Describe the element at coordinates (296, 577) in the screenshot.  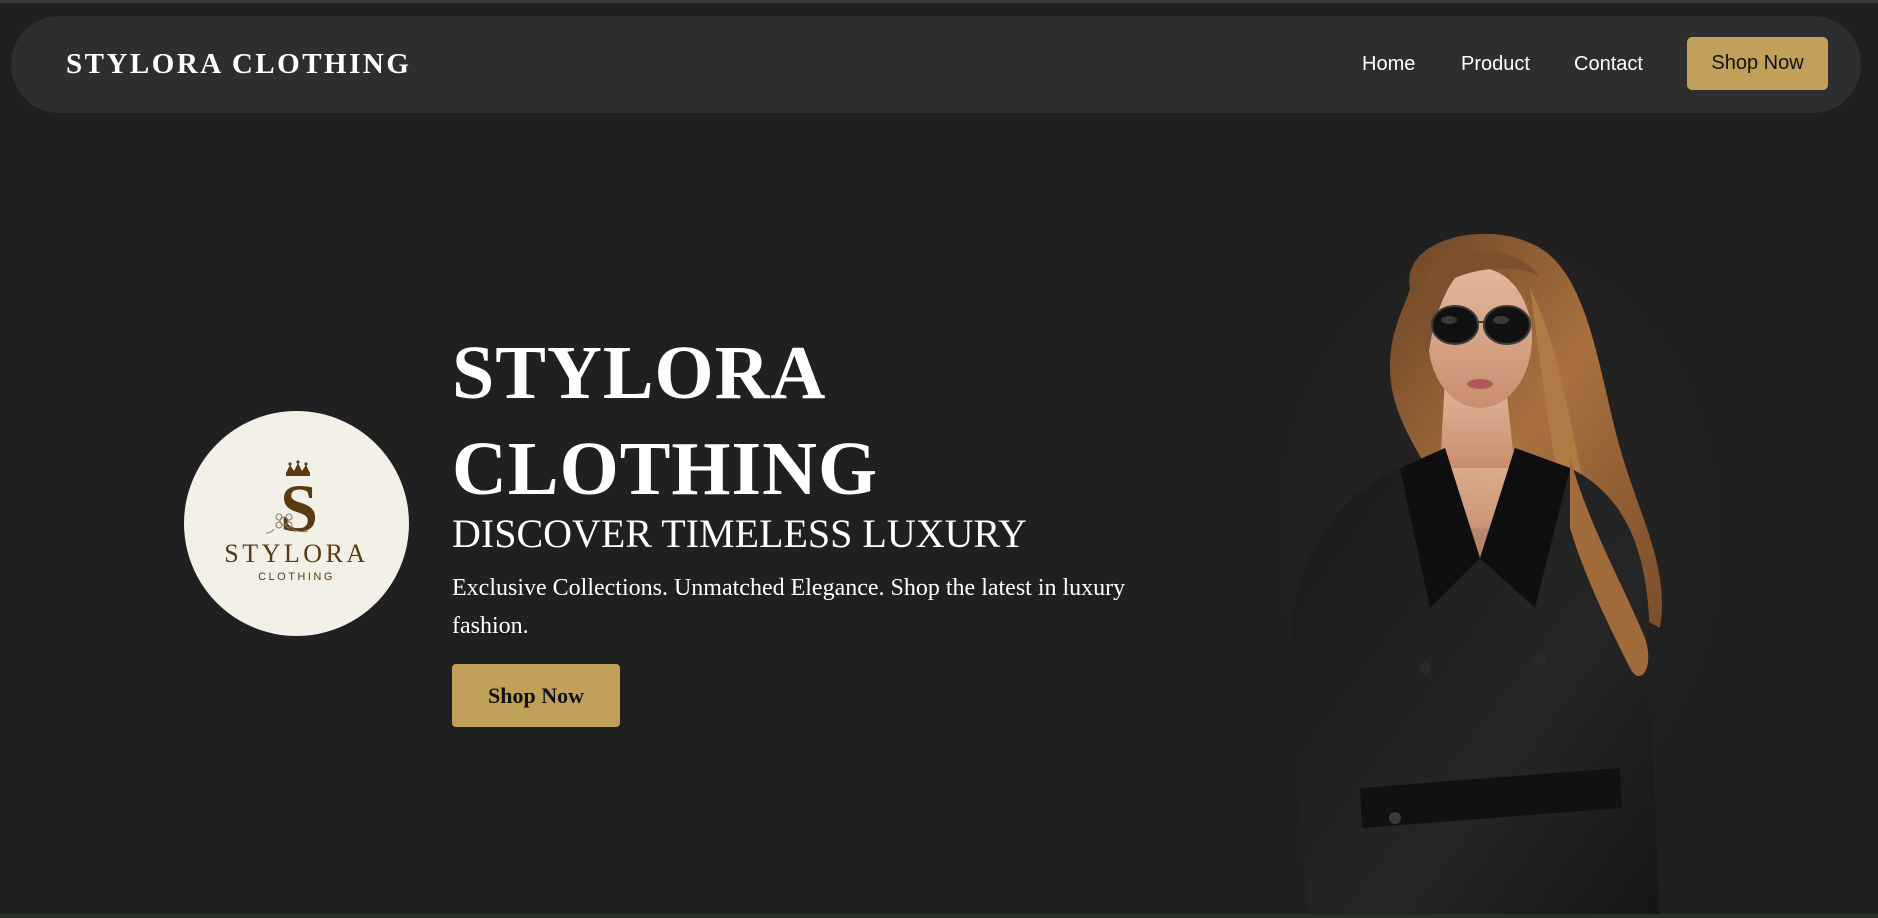
I see `logo-subtext: CLOTHING` at that location.